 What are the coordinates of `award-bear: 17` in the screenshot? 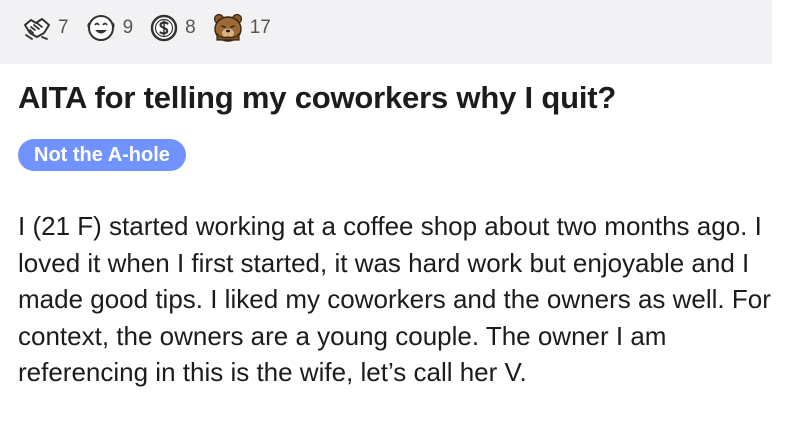 It's located at (241, 28).